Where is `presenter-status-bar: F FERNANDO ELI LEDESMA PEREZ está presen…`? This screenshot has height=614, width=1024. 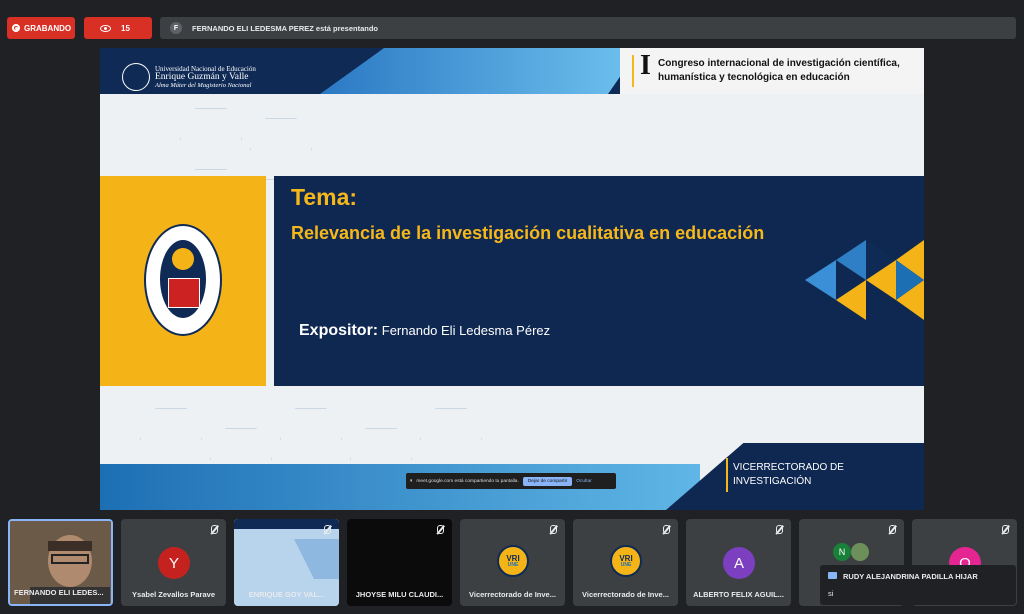 presenter-status-bar: F FERNANDO ELI LEDESMA PEREZ está presen… is located at coordinates (588, 28).